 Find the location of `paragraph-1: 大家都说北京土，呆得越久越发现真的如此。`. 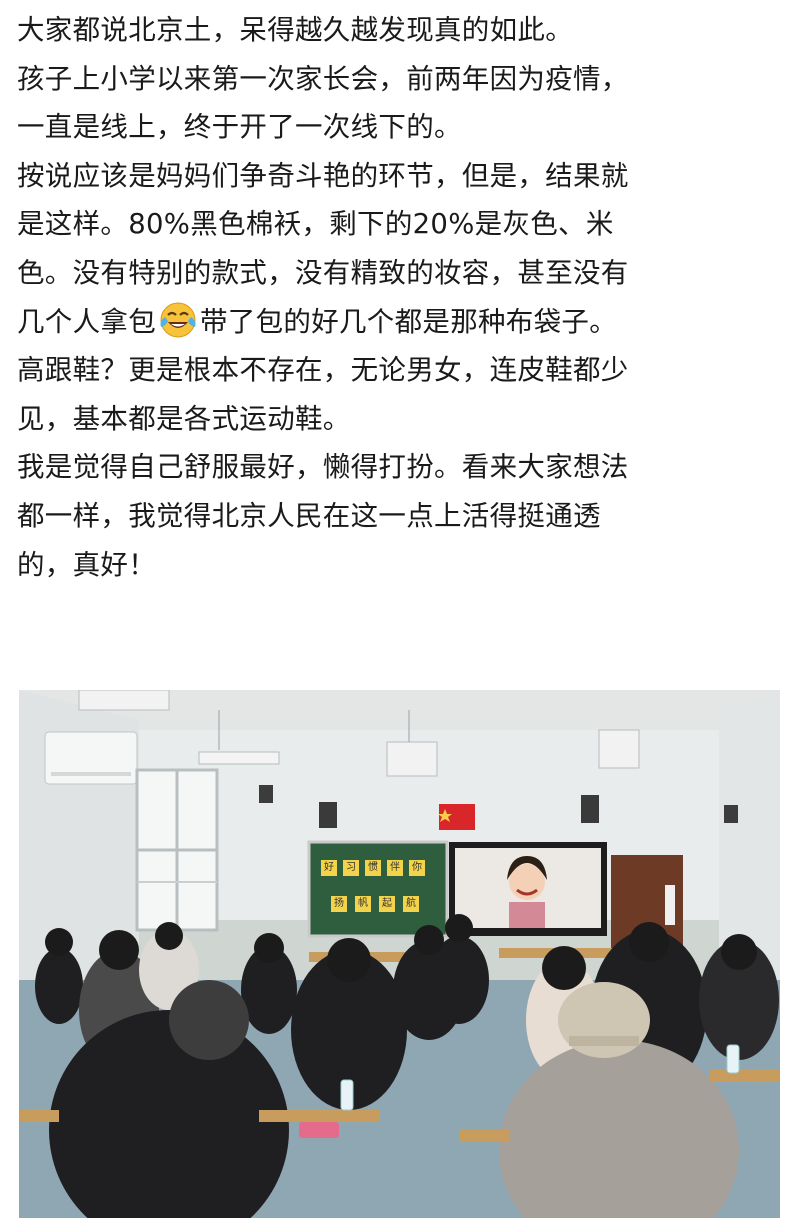

paragraph-1: 大家都说北京土，呆得越久越发现真的如此。 is located at coordinates (402, 30).